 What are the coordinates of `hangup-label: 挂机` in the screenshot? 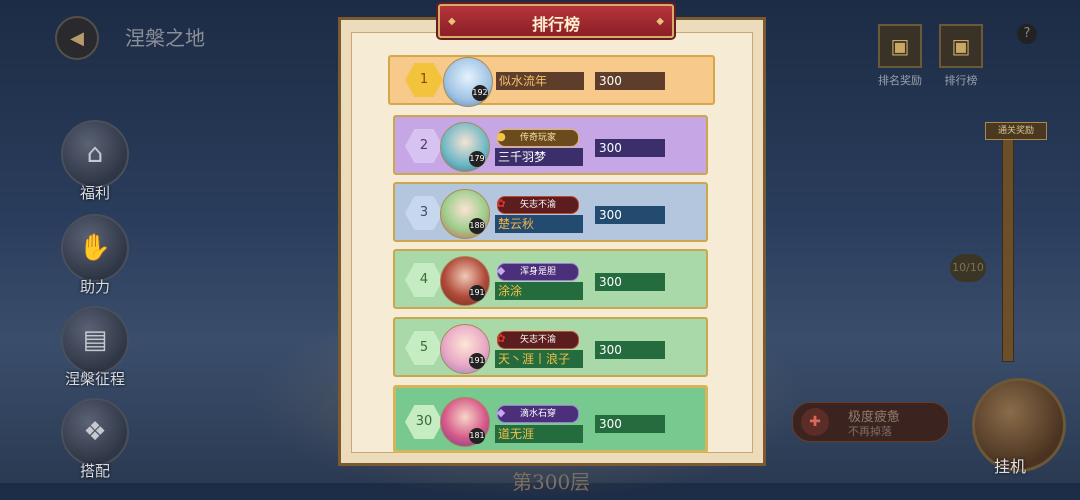 It's located at (1010, 466).